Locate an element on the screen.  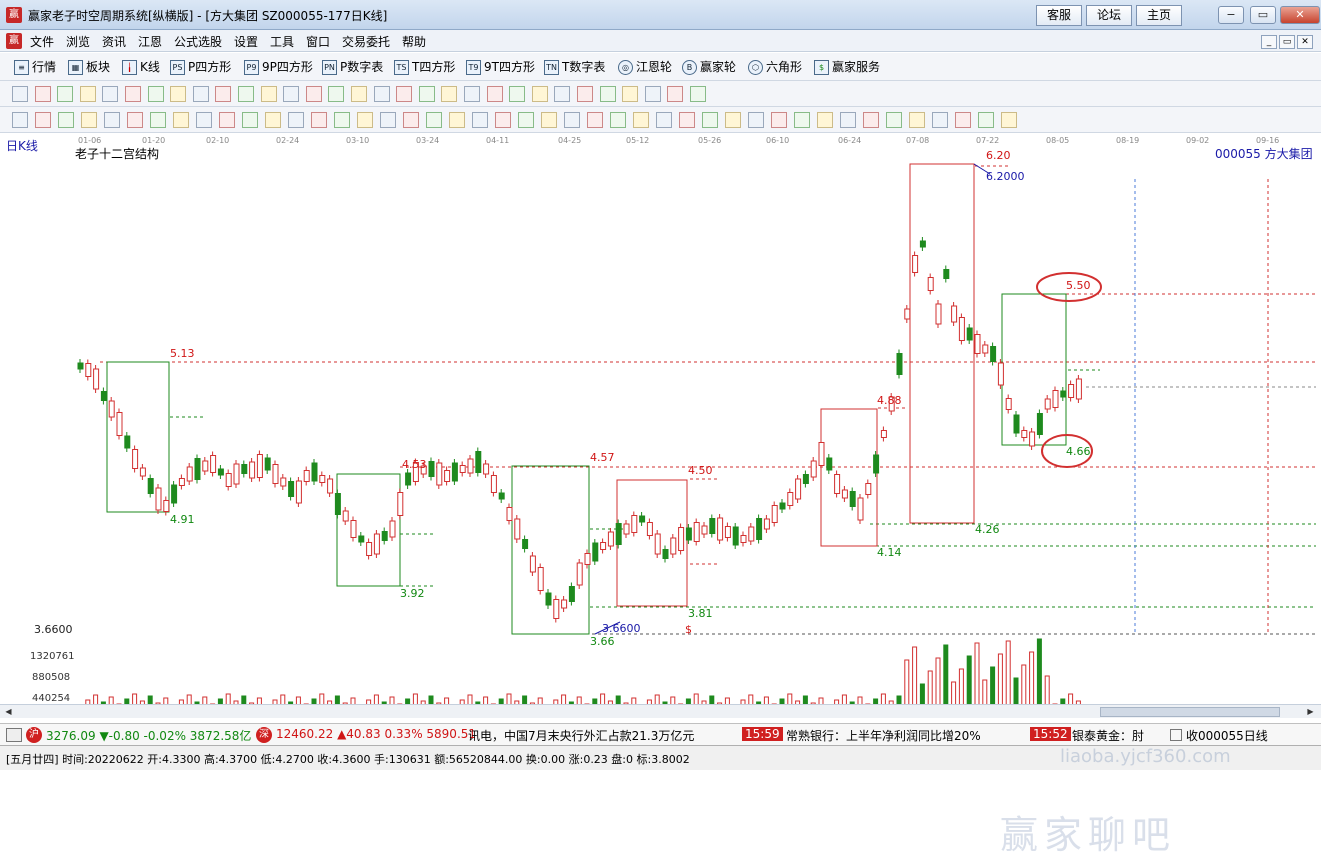
scroll-right-icon: ▶ is located at coordinates (1310, 712).